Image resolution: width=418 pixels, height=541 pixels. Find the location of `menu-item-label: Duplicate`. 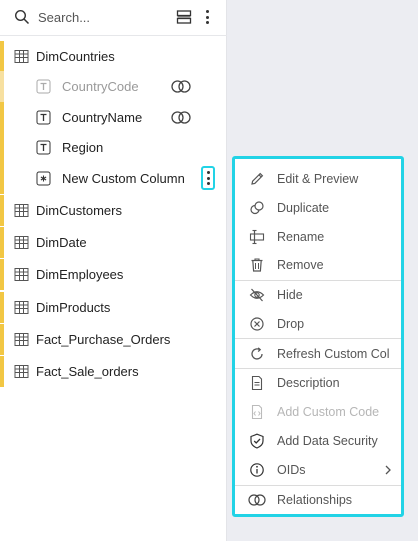

menu-item-label: Duplicate is located at coordinates (303, 208).